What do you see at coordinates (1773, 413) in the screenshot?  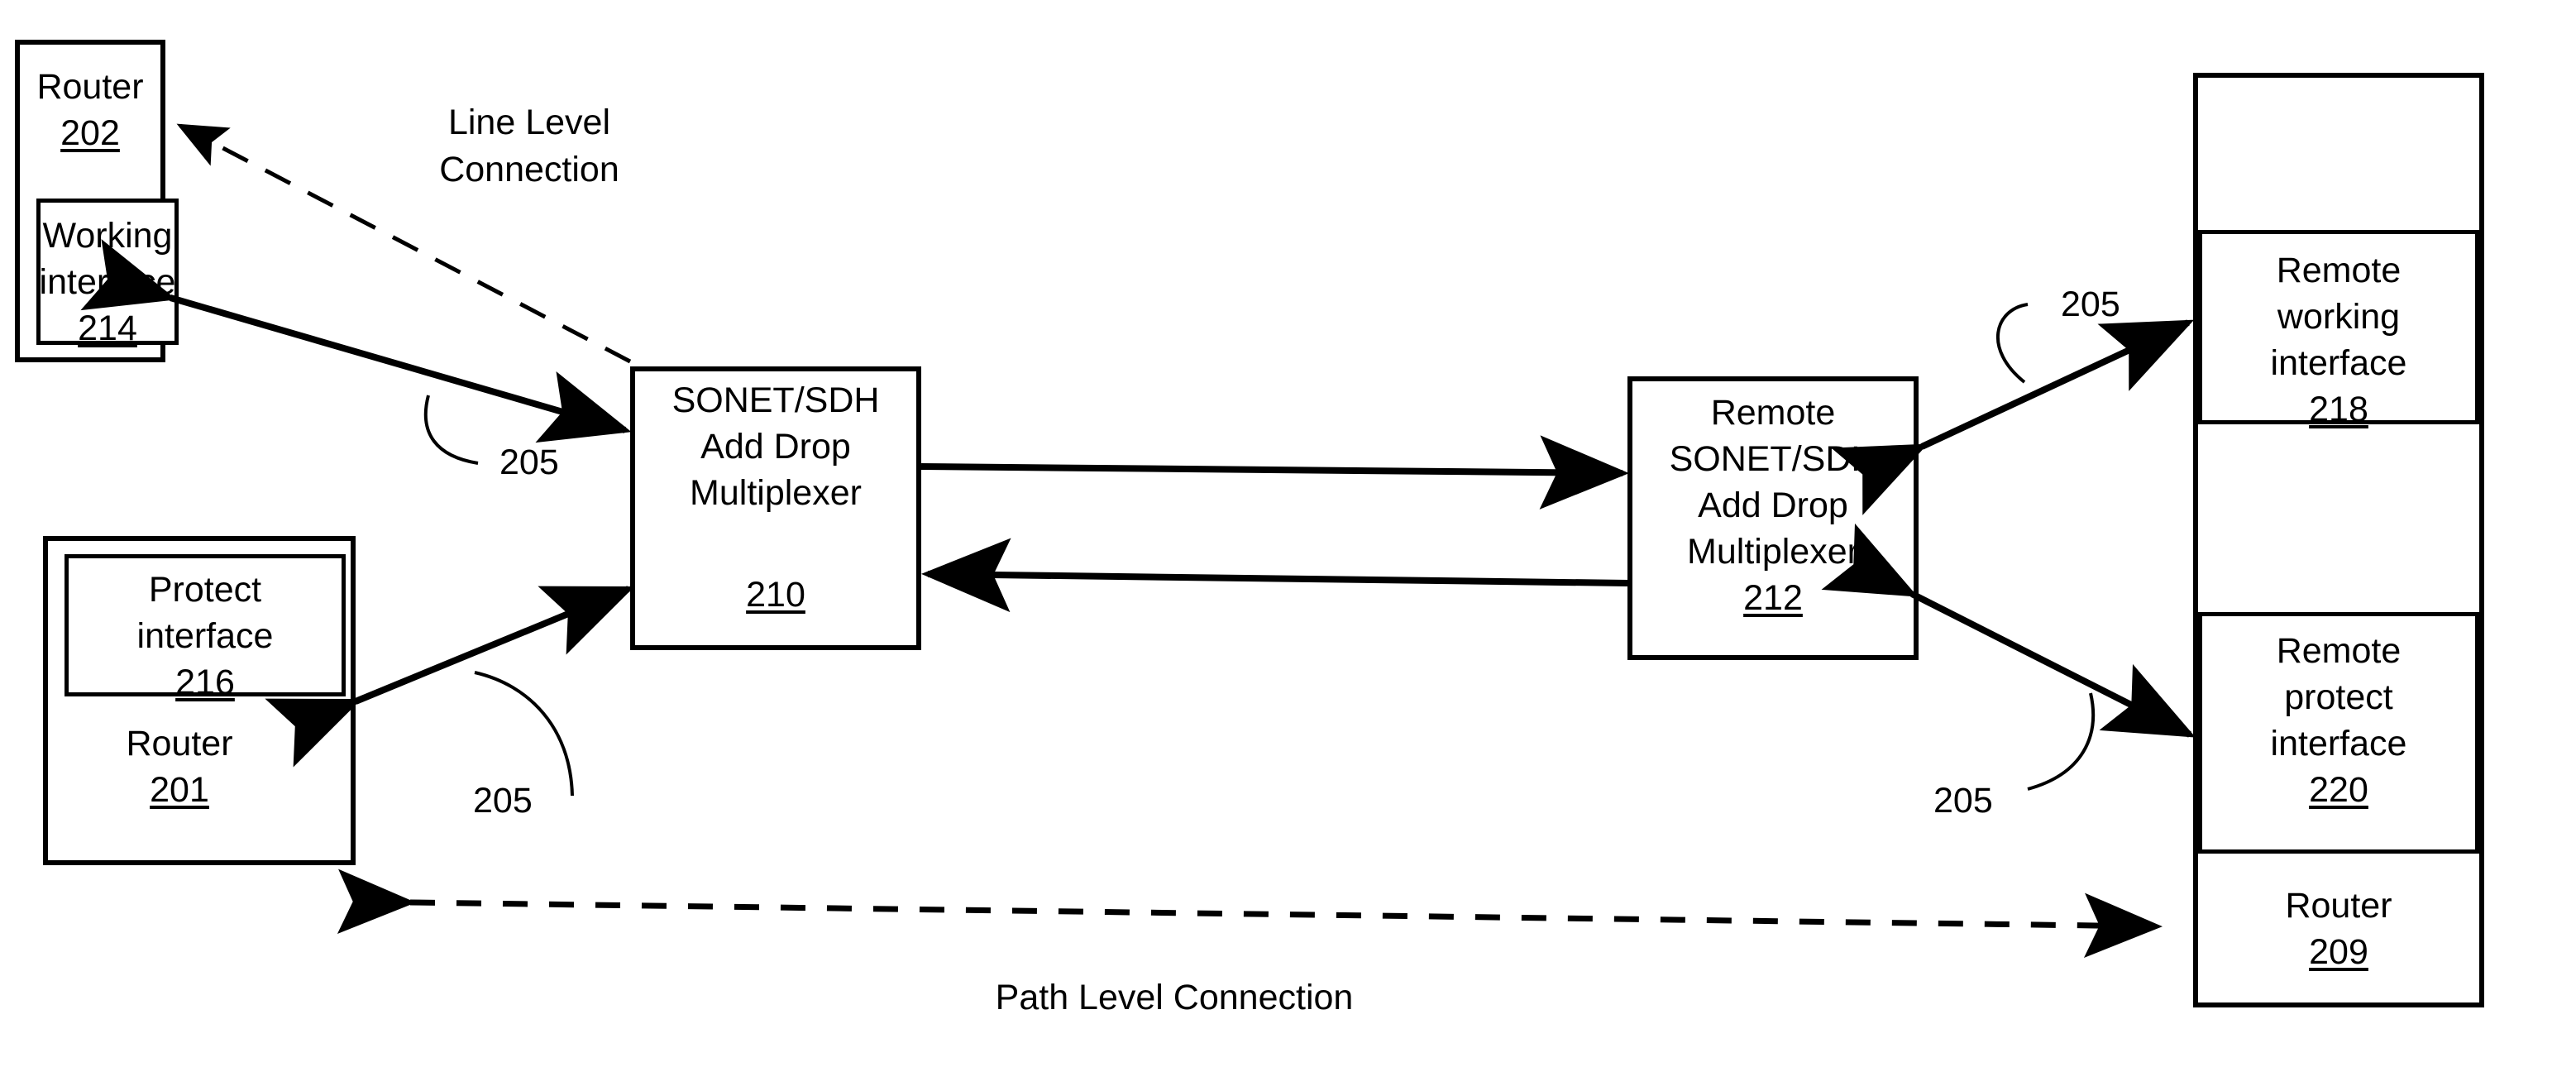 I see `adm-212-title-1: Remote` at bounding box center [1773, 413].